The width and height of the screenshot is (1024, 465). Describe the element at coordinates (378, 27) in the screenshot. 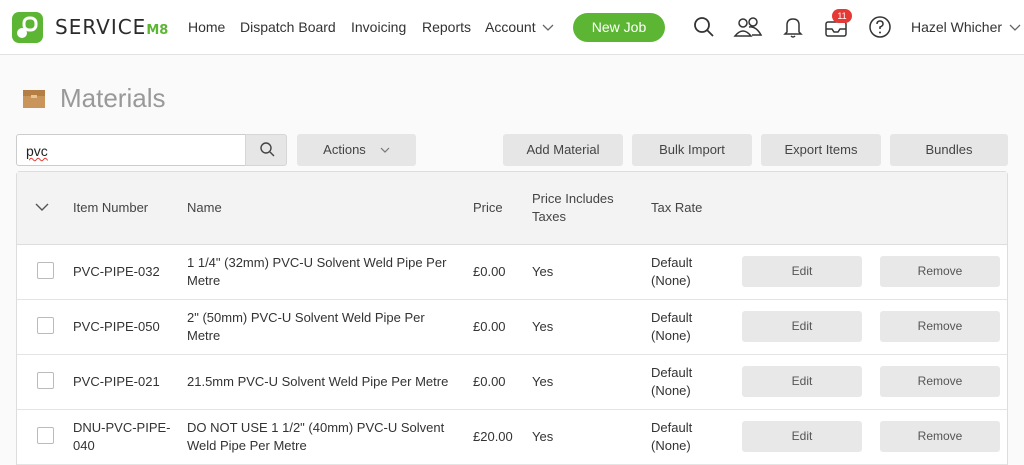

I see `nav-invoicing: Invoicing` at that location.